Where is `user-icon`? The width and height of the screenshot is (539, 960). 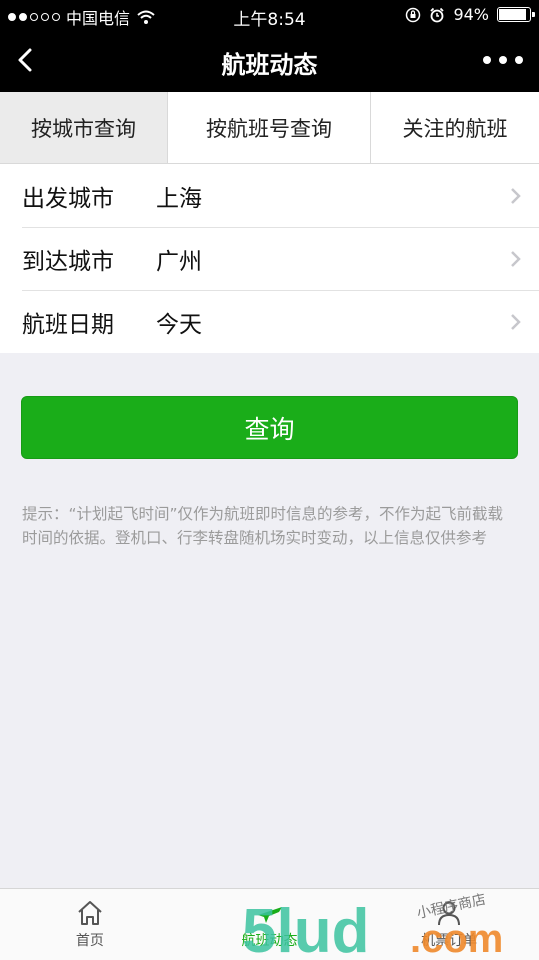
user-icon is located at coordinates (449, 913).